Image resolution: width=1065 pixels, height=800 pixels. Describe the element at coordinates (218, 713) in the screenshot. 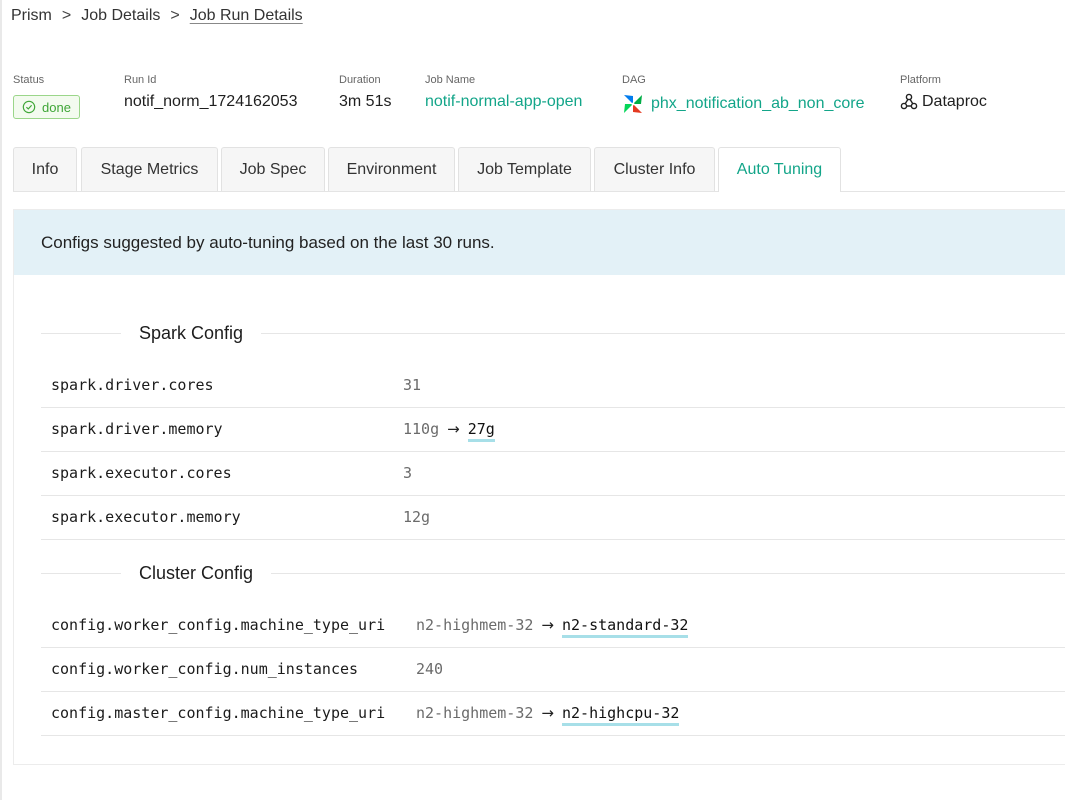

I see `config-key: config.master_config.machine_type_uri` at that location.